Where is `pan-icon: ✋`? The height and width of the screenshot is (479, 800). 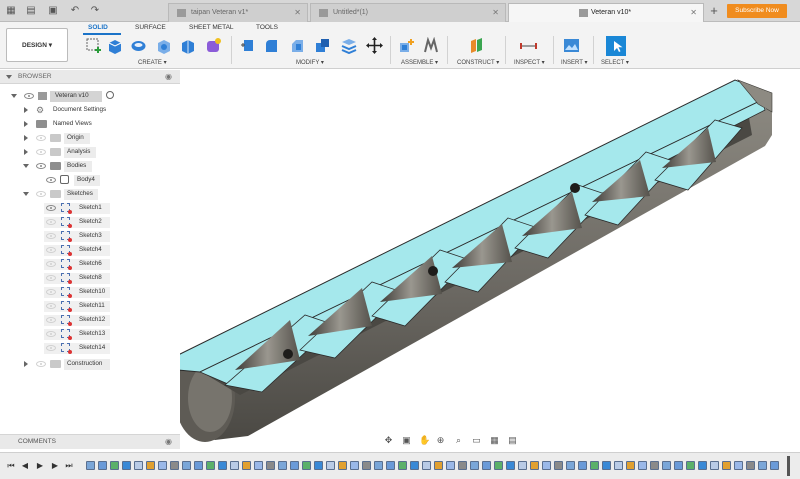
pan-icon: ✋ is located at coordinates (424, 440).